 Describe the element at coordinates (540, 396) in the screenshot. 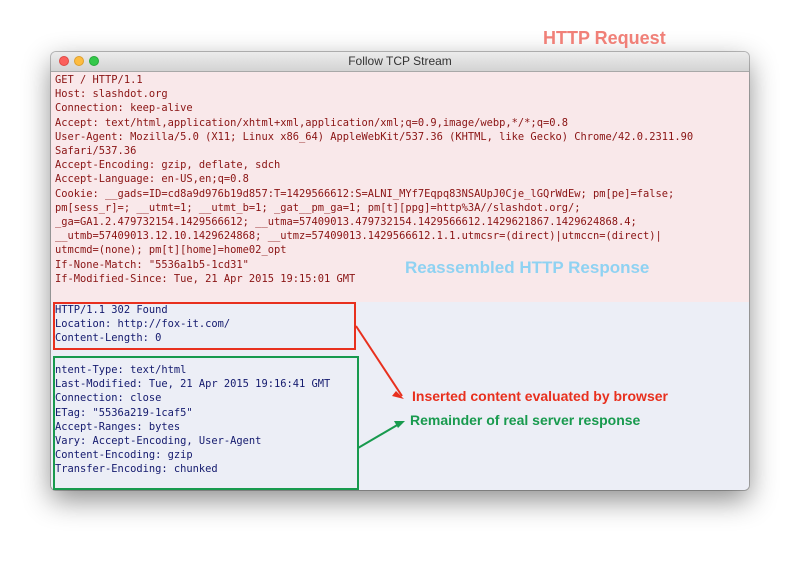

I see `inserted-content-annotation: Inserted content evaluated by browser` at that location.